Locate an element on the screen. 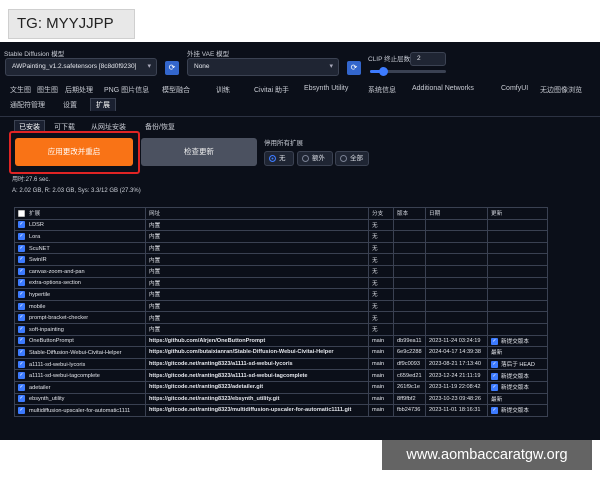 Image resolution: width=600 pixels, height=480 pixels. tab-3: PNG 图片信息 is located at coordinates (126, 90).